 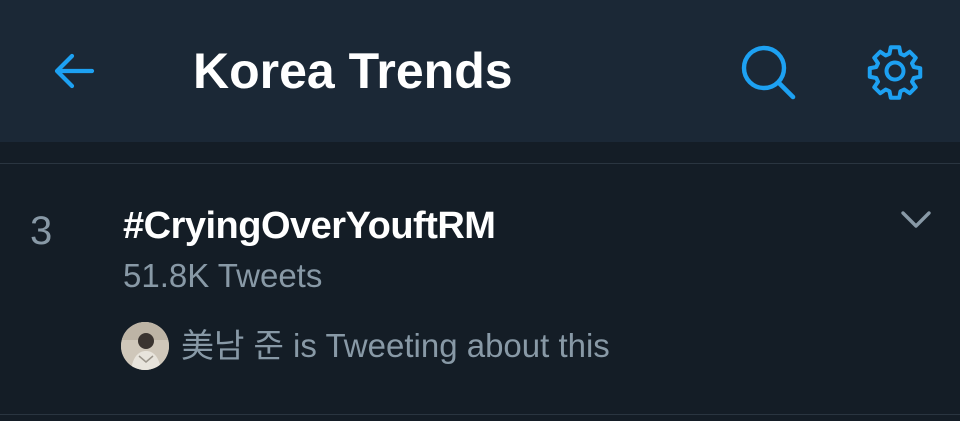 I want to click on arrow-left-icon, so click(x=74, y=71).